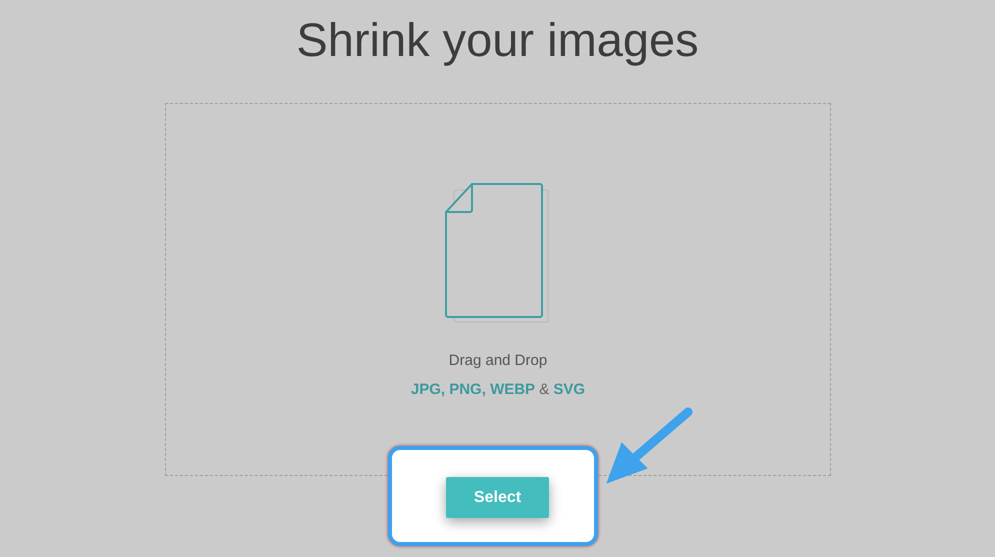 The width and height of the screenshot is (995, 557). Describe the element at coordinates (498, 390) in the screenshot. I see `supported-formats: JPG, PNG, WEBP & SVG` at that location.